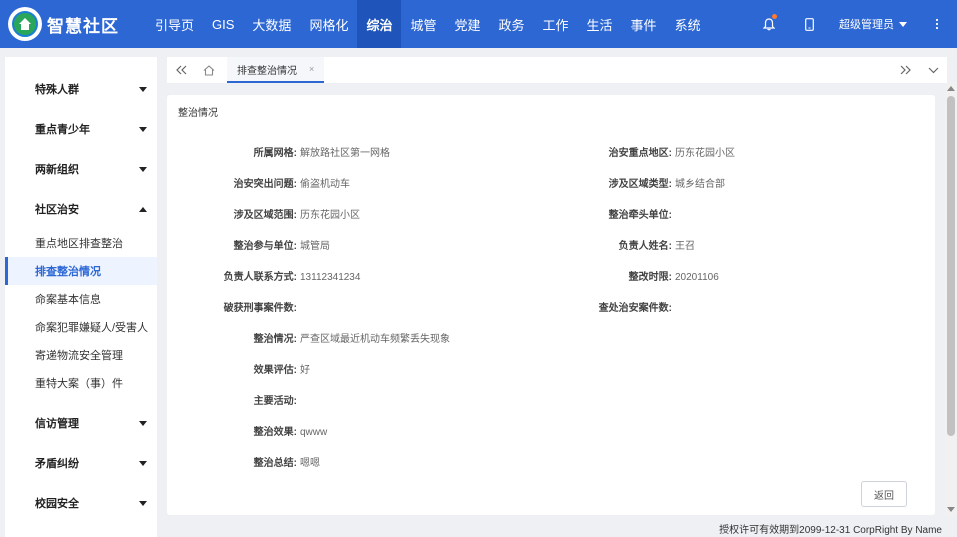 The height and width of the screenshot is (537, 957). I want to click on sidebar-group-label: 特殊人群, so click(57, 90).